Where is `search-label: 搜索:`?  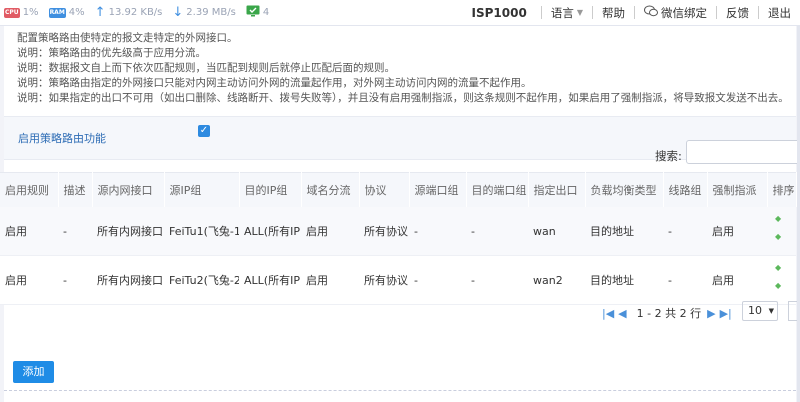 search-label: 搜索: is located at coordinates (668, 156).